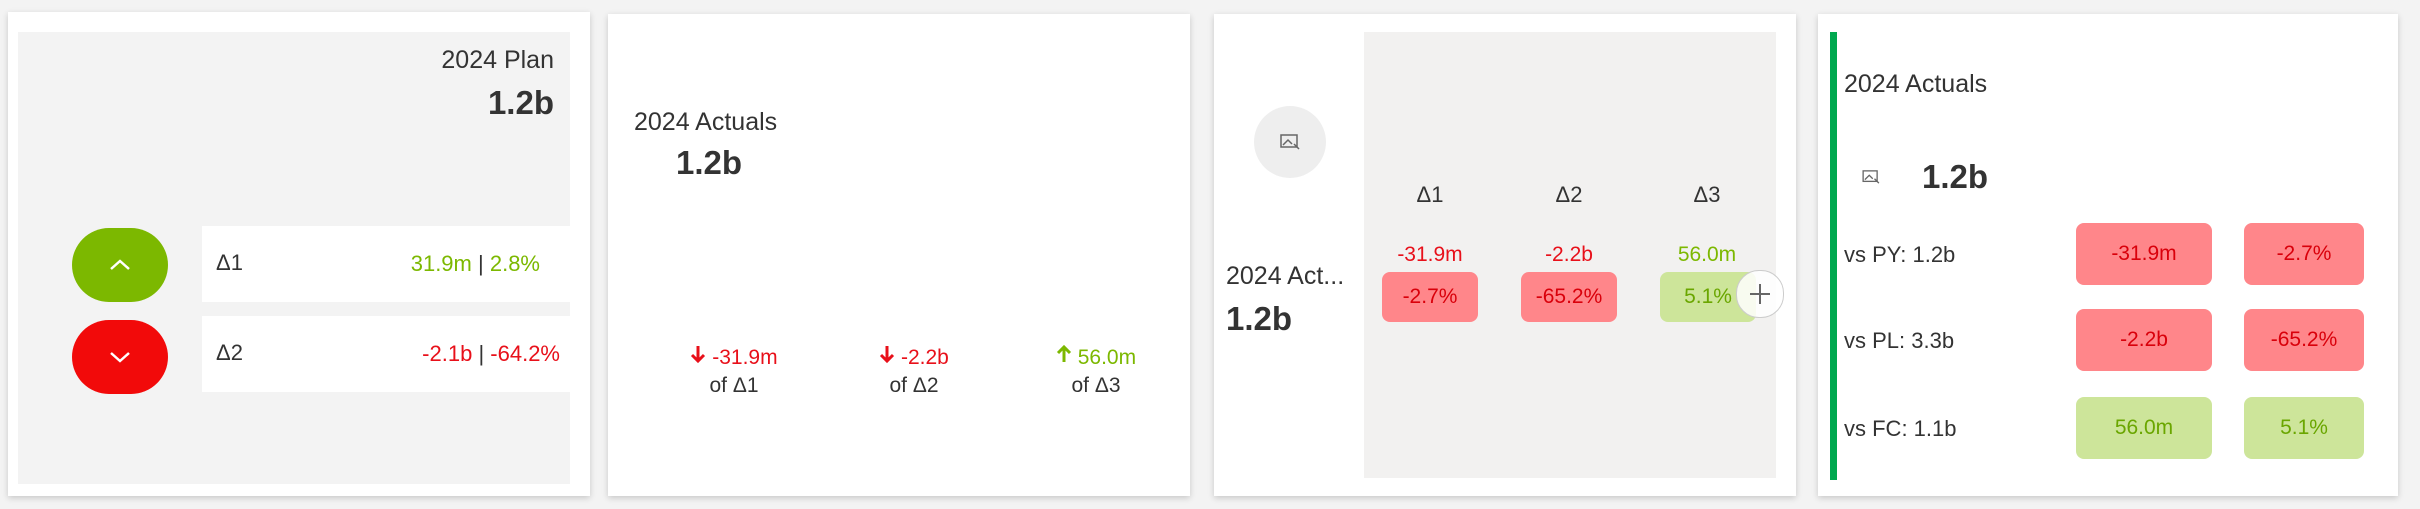 The height and width of the screenshot is (509, 2420). I want to click on delta-row-2: Δ2 -2.1b | -64.2%, so click(386, 354).